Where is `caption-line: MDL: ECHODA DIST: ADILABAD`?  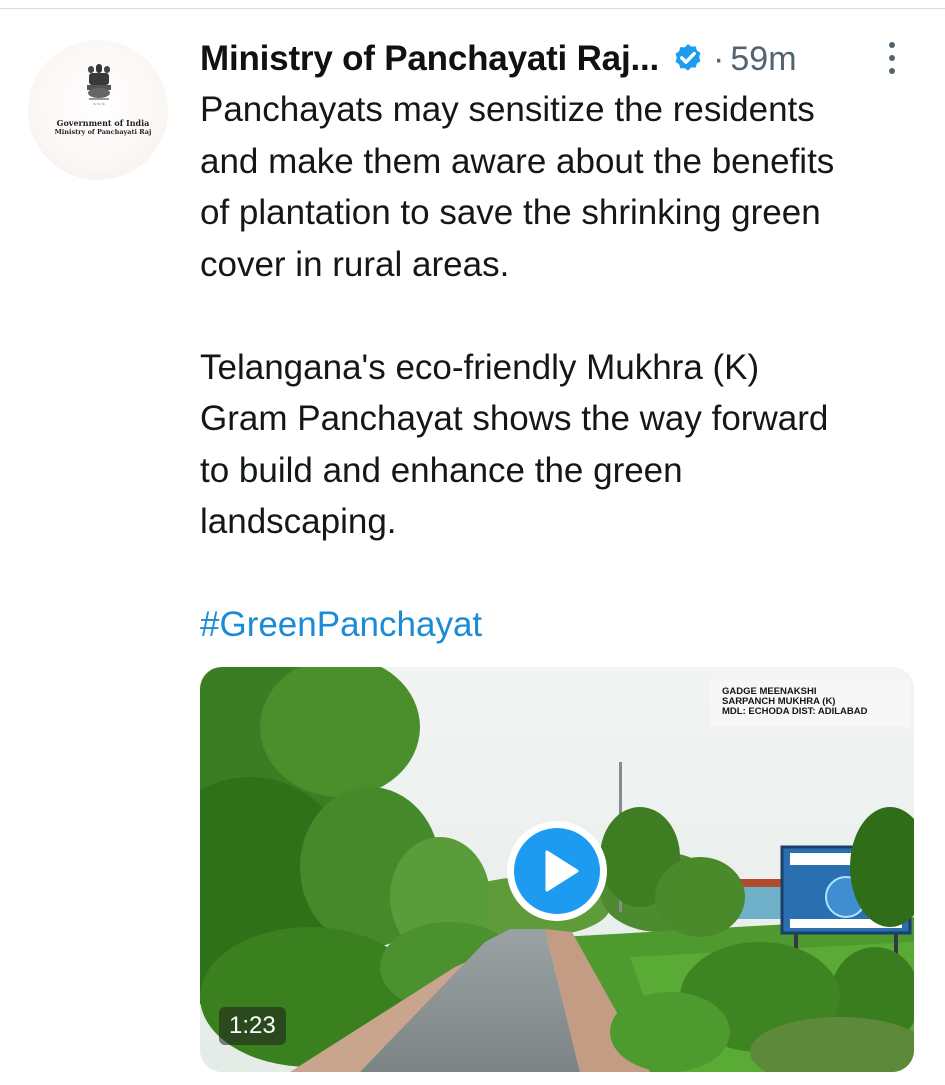 caption-line: MDL: ECHODA DIST: ADILABAD is located at coordinates (795, 711).